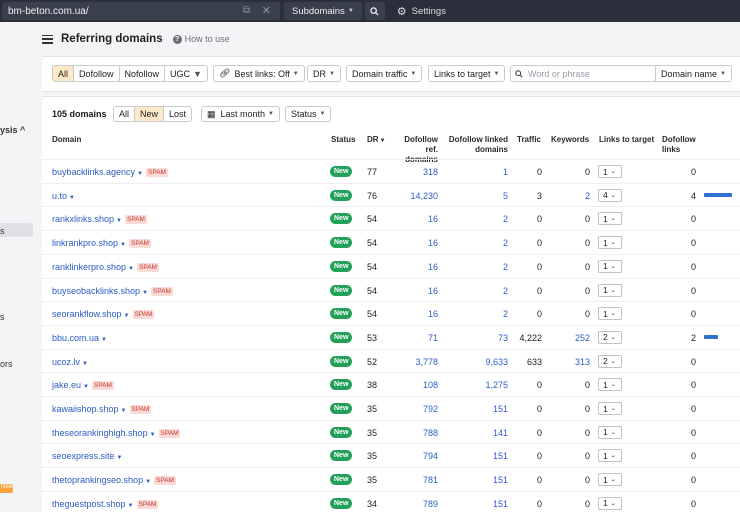 The width and height of the screenshot is (740, 512). What do you see at coordinates (64, 73) in the screenshot?
I see `tab-all: All` at bounding box center [64, 73].